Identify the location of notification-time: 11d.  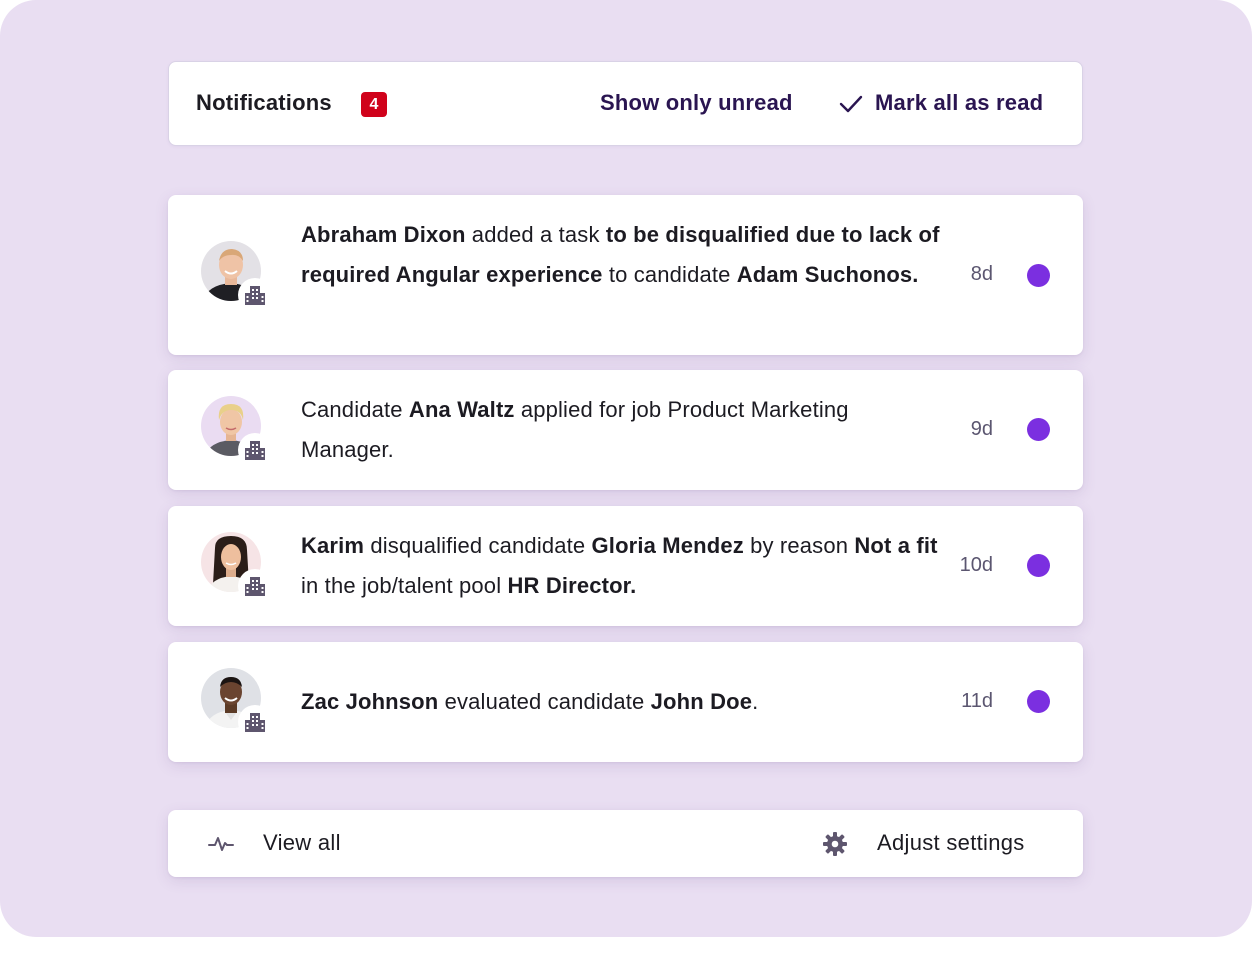
(977, 701).